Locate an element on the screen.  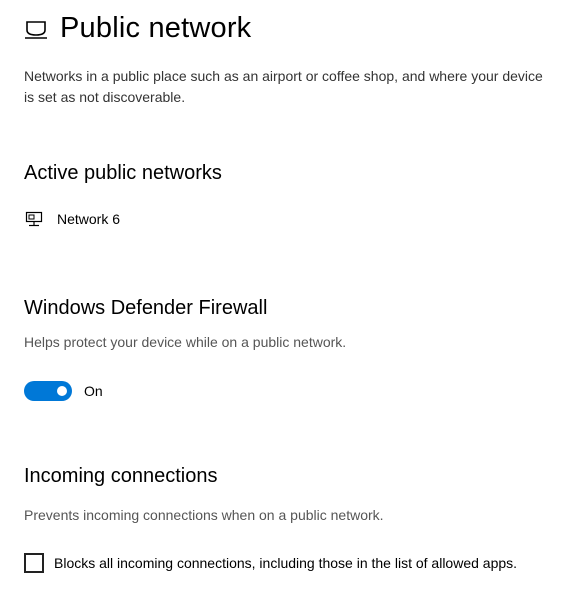
incoming-connections-heading: Incoming connections is located at coordinates (121, 476).